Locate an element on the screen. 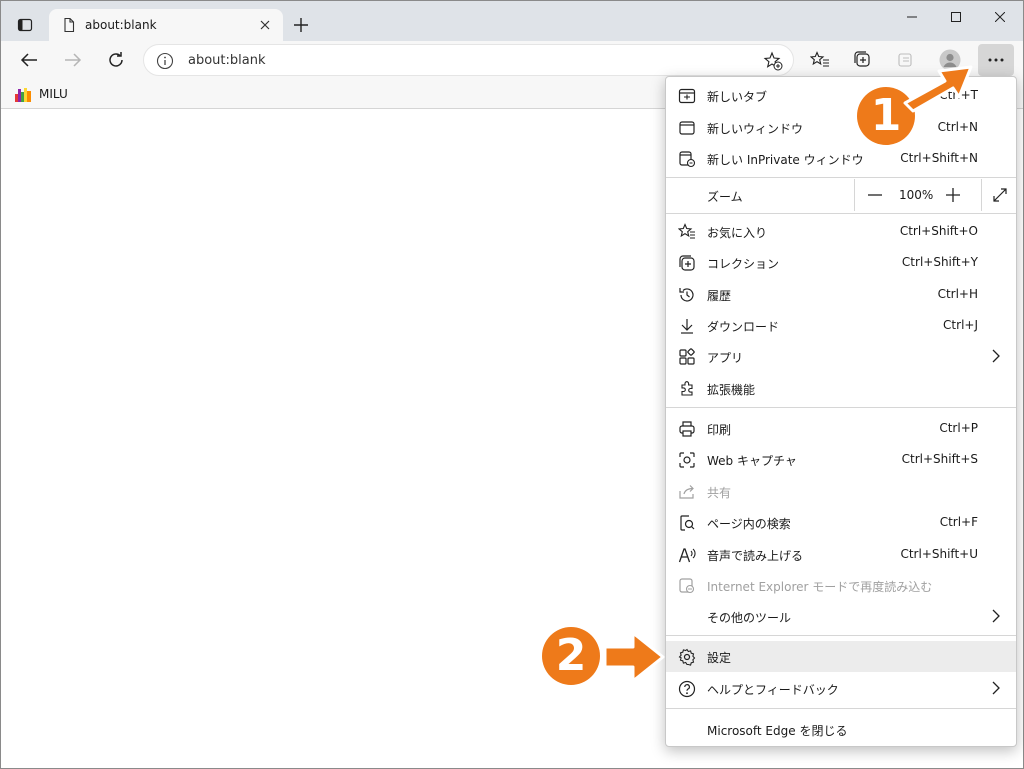  inprivate-icon is located at coordinates (687, 159).